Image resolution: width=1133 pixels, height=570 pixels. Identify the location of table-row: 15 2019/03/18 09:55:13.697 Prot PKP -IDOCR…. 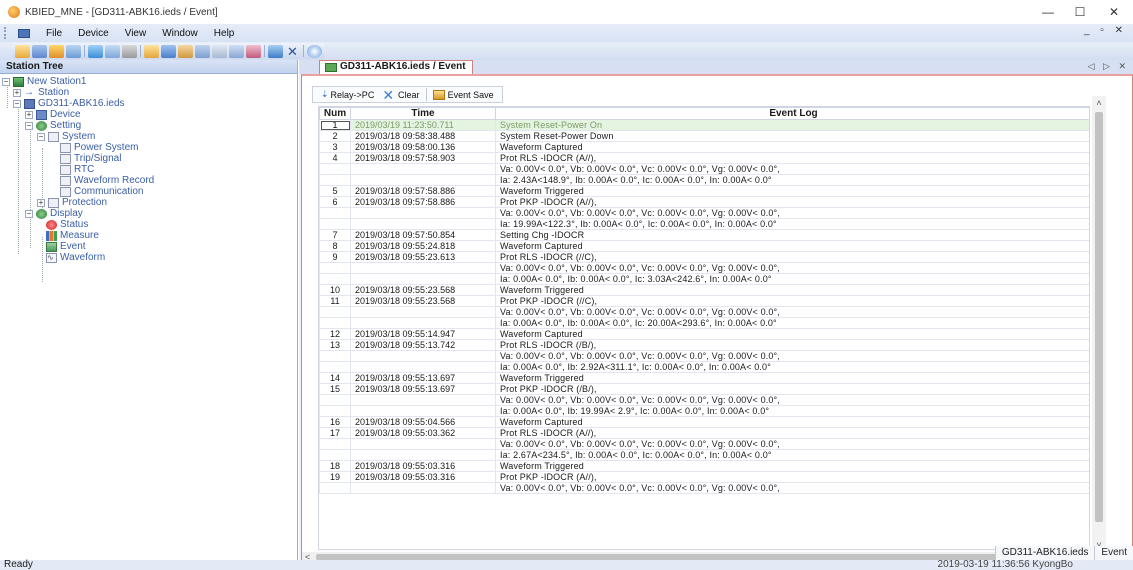
(704, 389).